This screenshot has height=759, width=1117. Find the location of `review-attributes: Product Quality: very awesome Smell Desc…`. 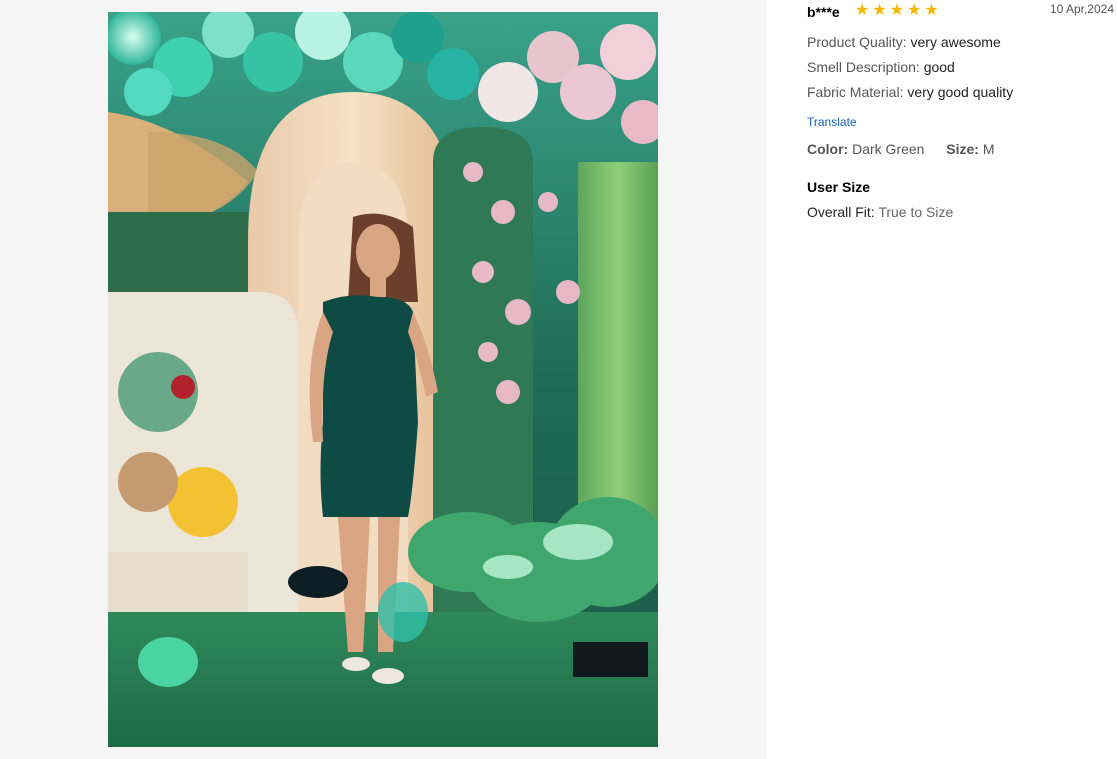

review-attributes: Product Quality: very awesome Smell Desc… is located at coordinates (957, 67).